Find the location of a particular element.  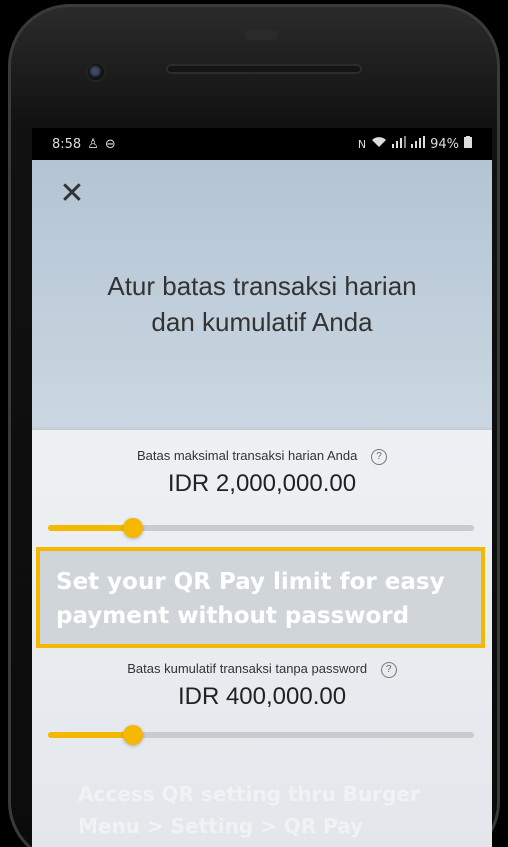

page-title-line1: Atur batas transaksi harian is located at coordinates (262, 286).